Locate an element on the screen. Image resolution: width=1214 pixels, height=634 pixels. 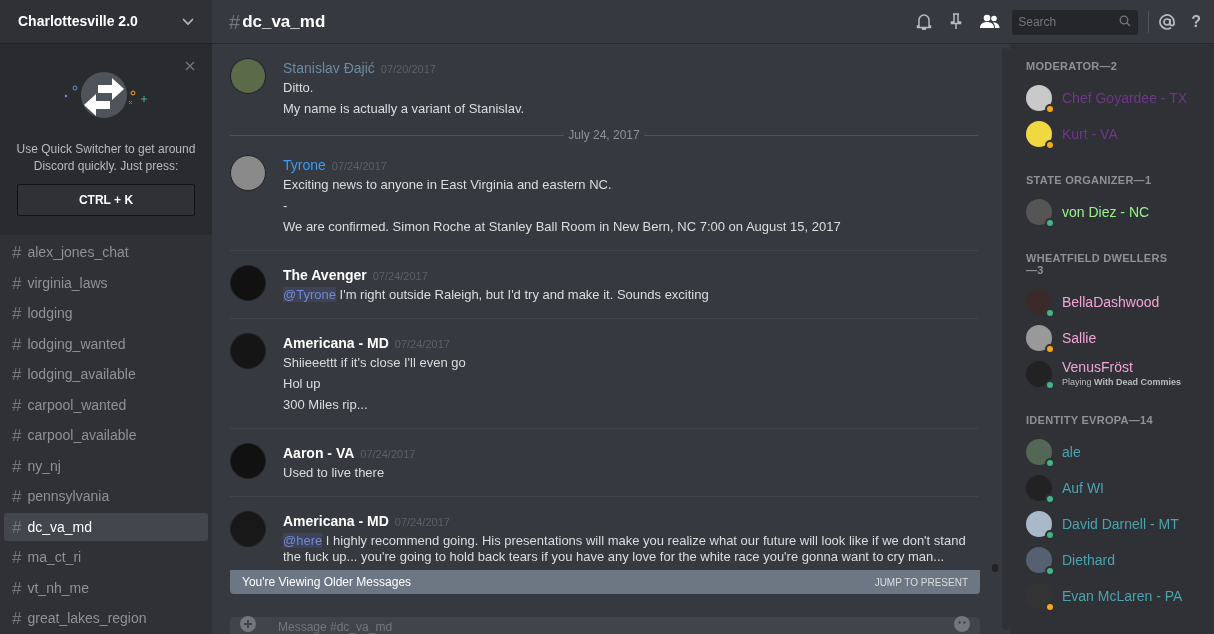
role-heading: WHEATFIELD DWELLERS—3 is located at coordinates (1097, 264).